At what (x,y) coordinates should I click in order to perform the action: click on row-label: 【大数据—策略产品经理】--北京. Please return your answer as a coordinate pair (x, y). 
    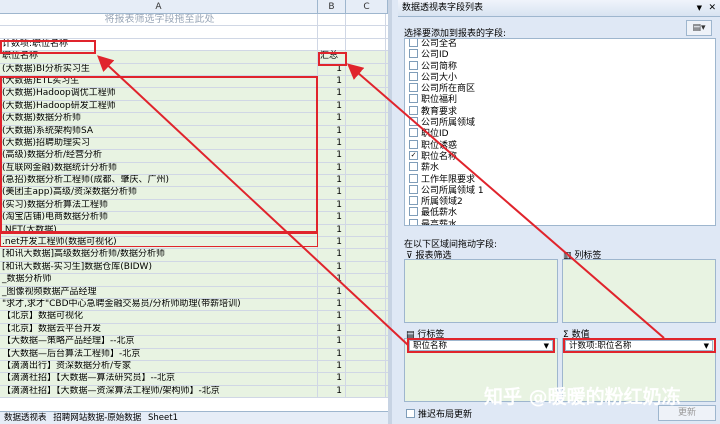
    Looking at the image, I should click on (159, 342).